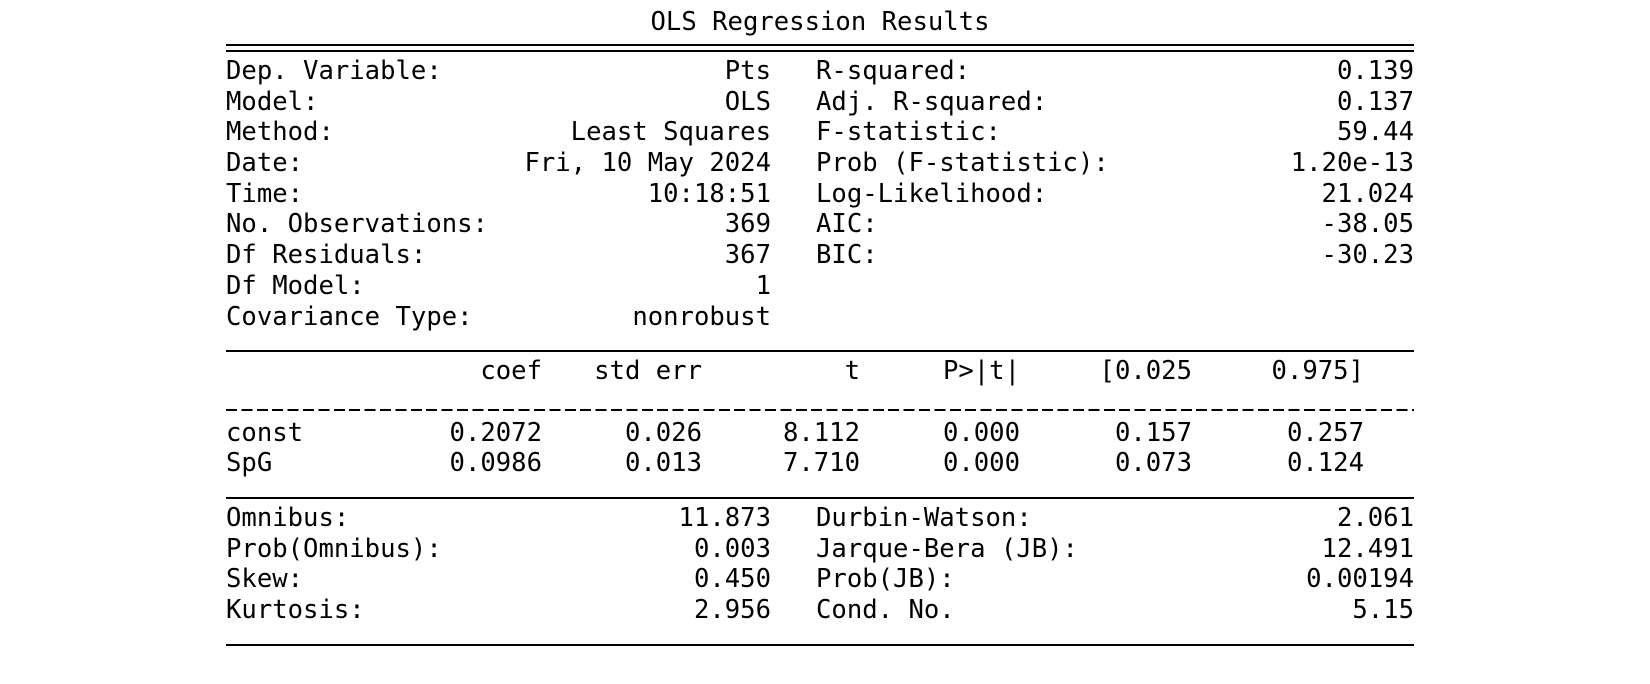 The height and width of the screenshot is (684, 1650). I want to click on summary-row: Method: Least Squares F-statistic: 59.44, so click(820, 132).